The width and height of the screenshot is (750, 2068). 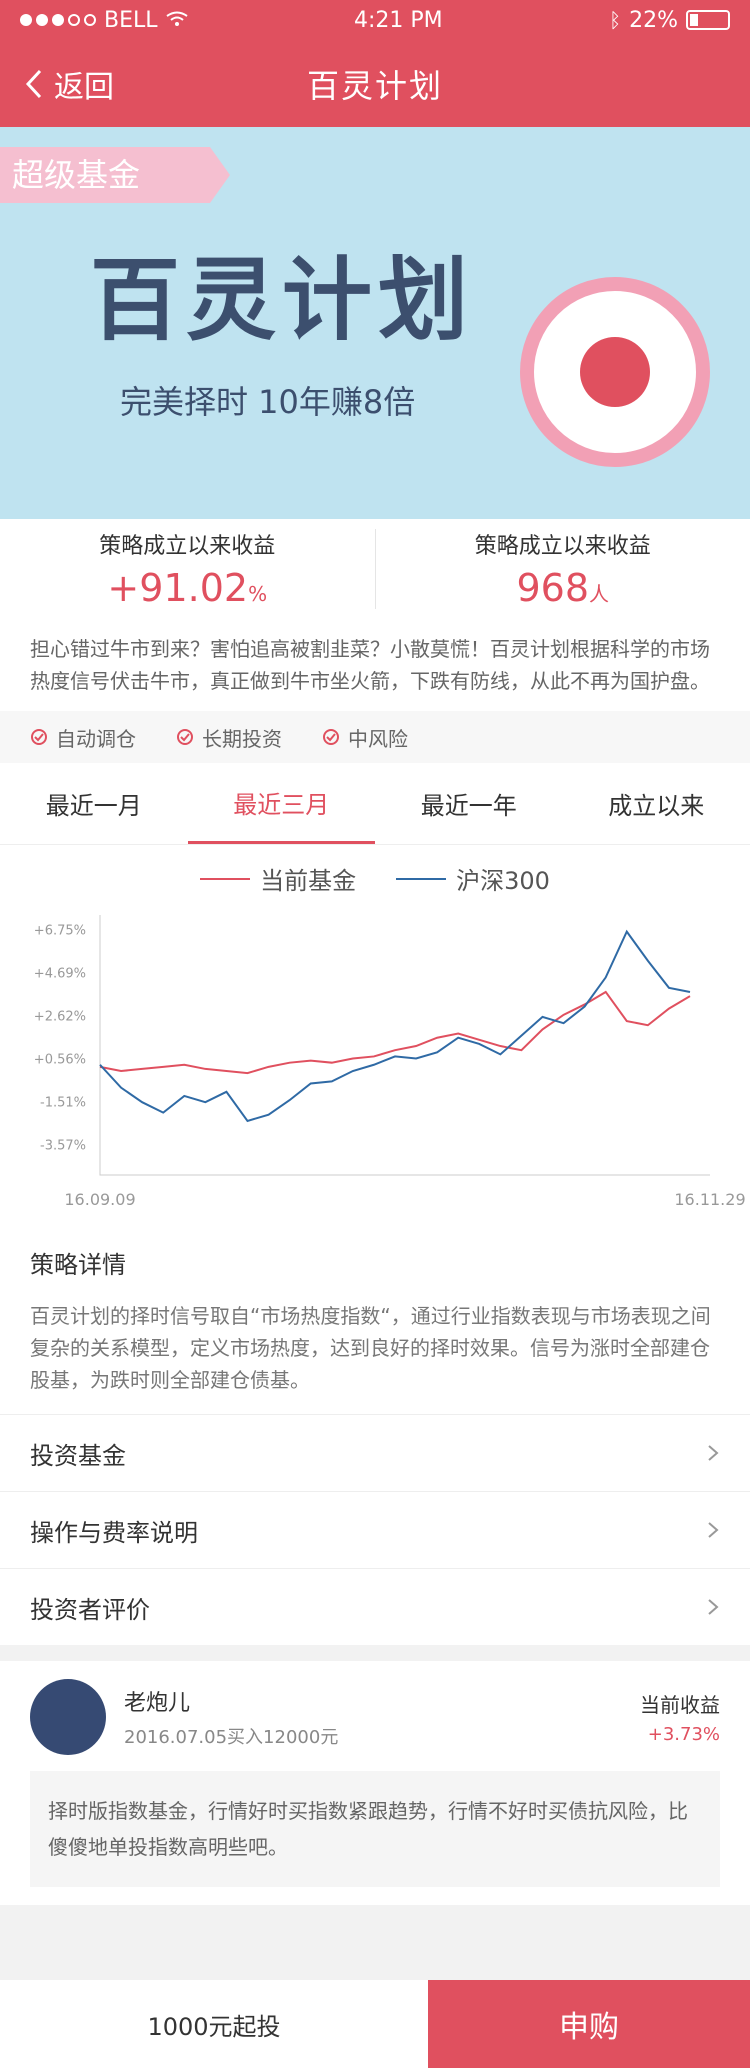 I want to click on review-earn: 当前收益 +3.73%, so click(x=680, y=1717).